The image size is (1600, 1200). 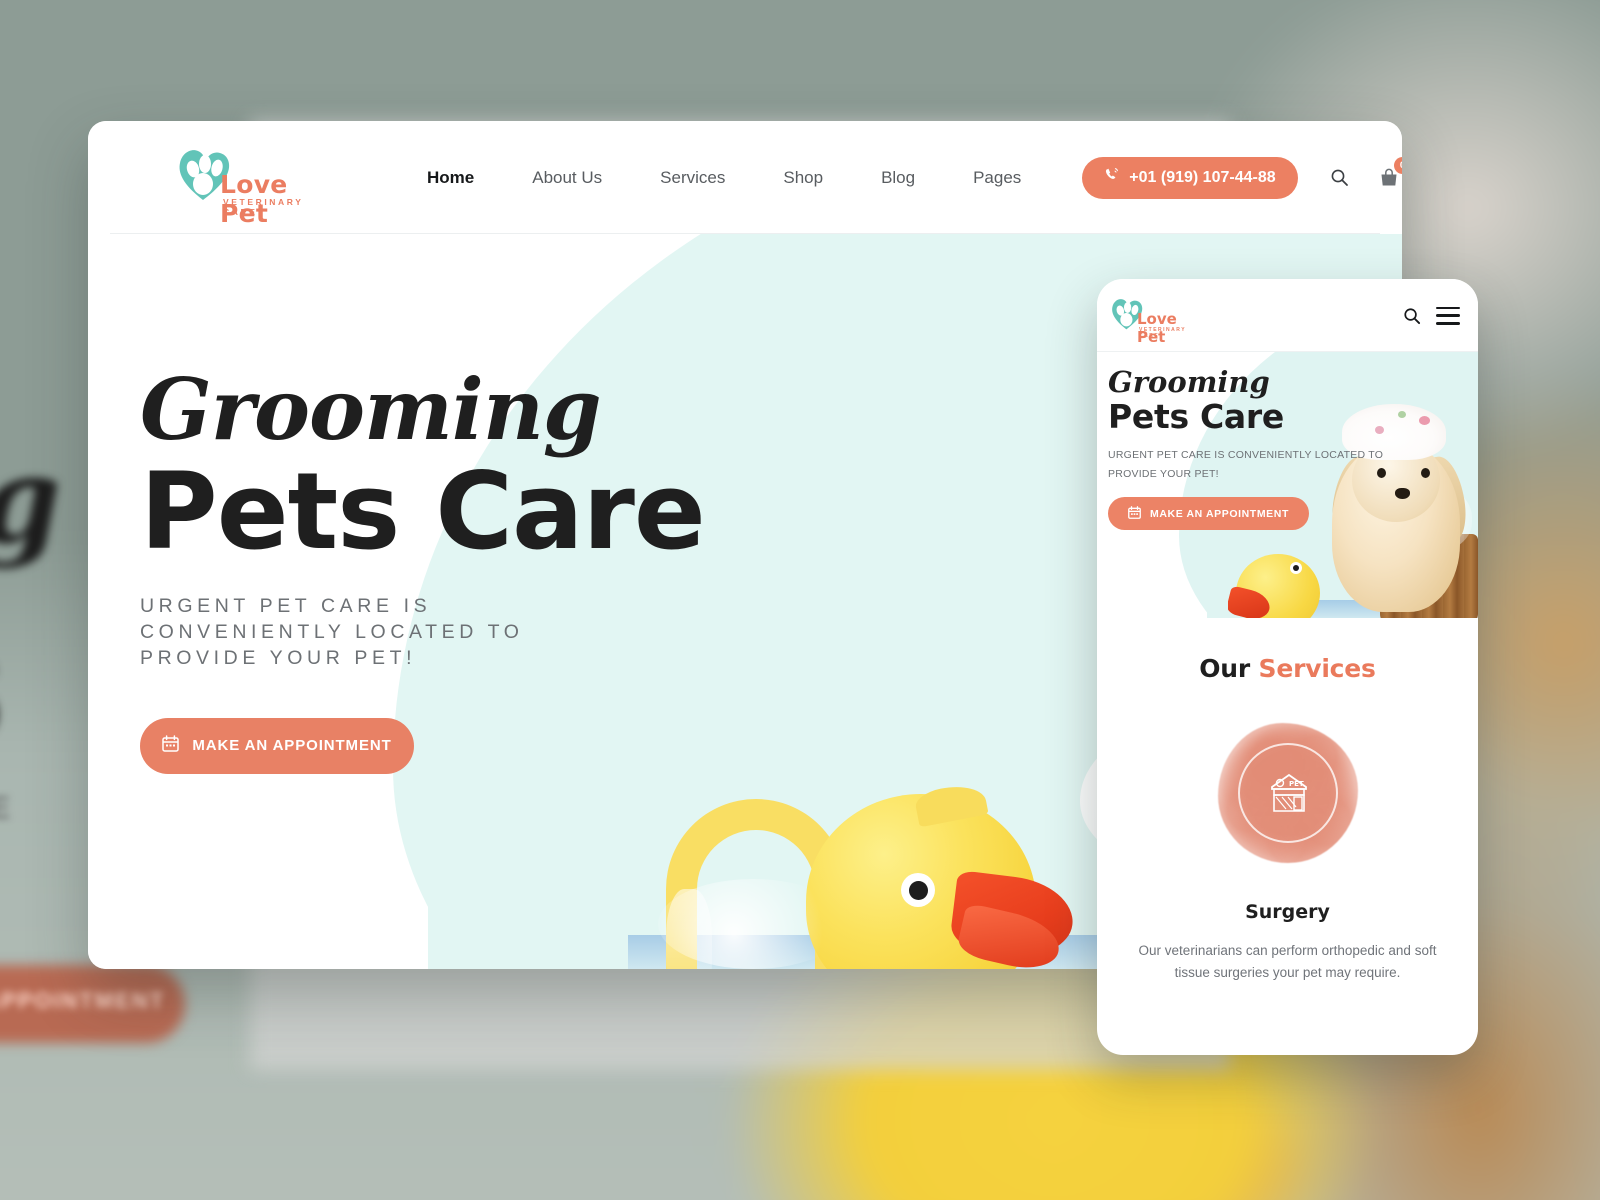 I want to click on background-subtitle-line-1: CARE, so click(x=9, y=808).